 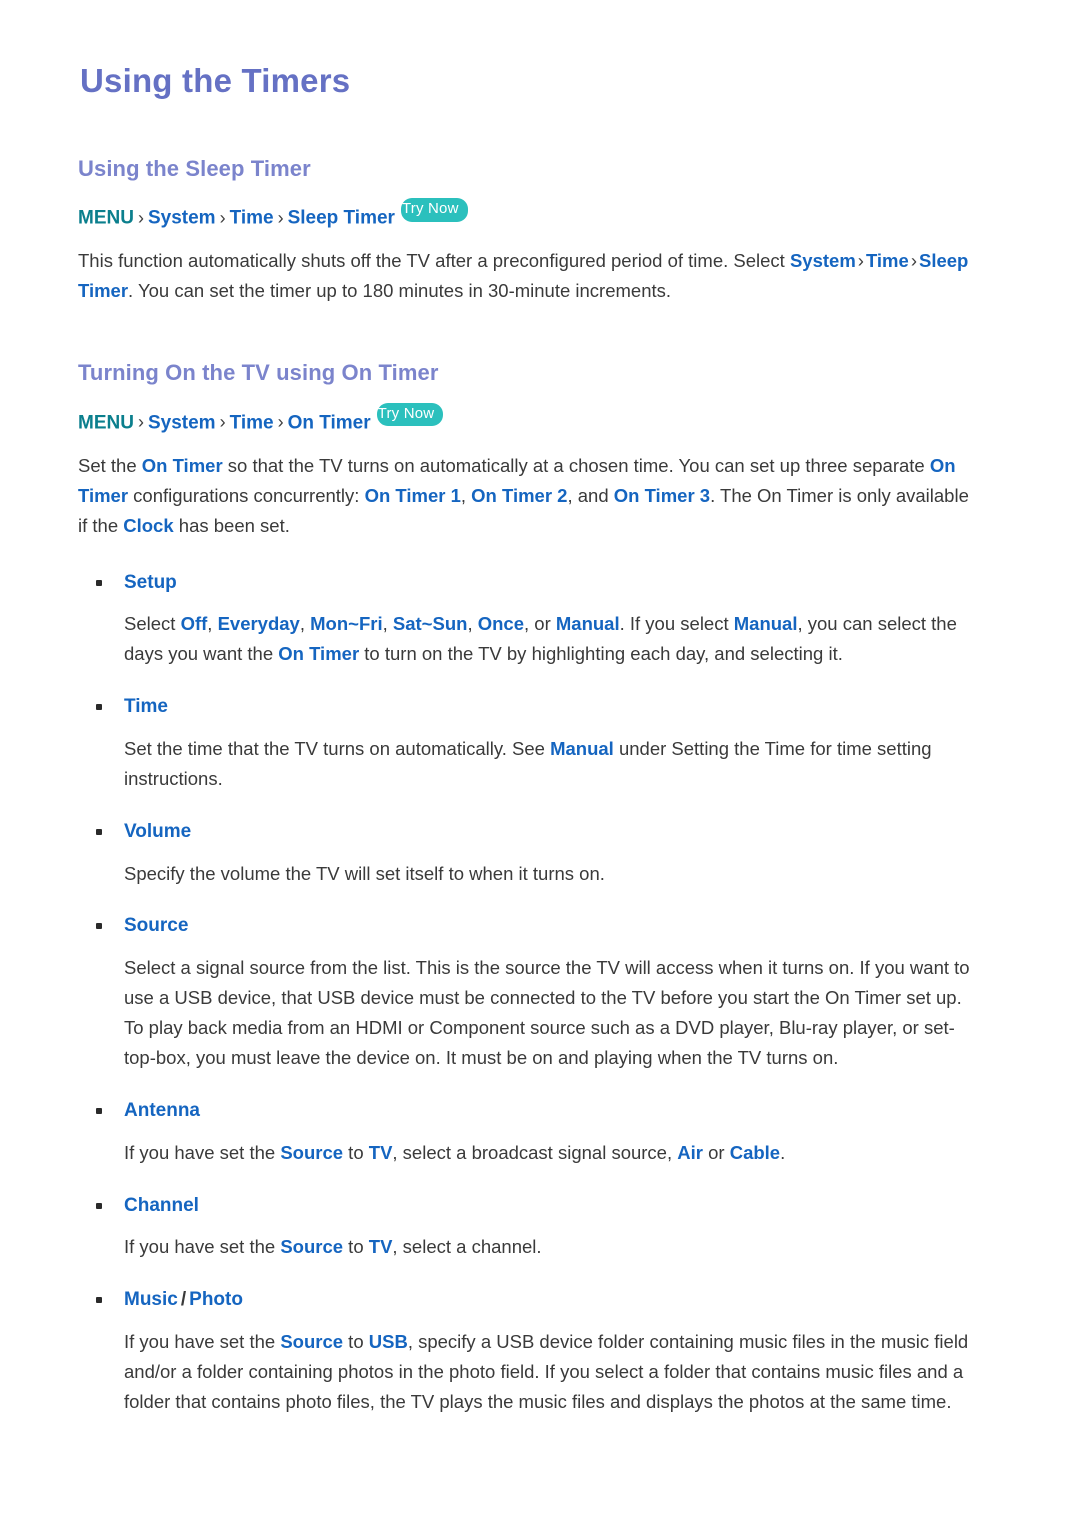 I want to click on text-run: , or, so click(x=540, y=624).